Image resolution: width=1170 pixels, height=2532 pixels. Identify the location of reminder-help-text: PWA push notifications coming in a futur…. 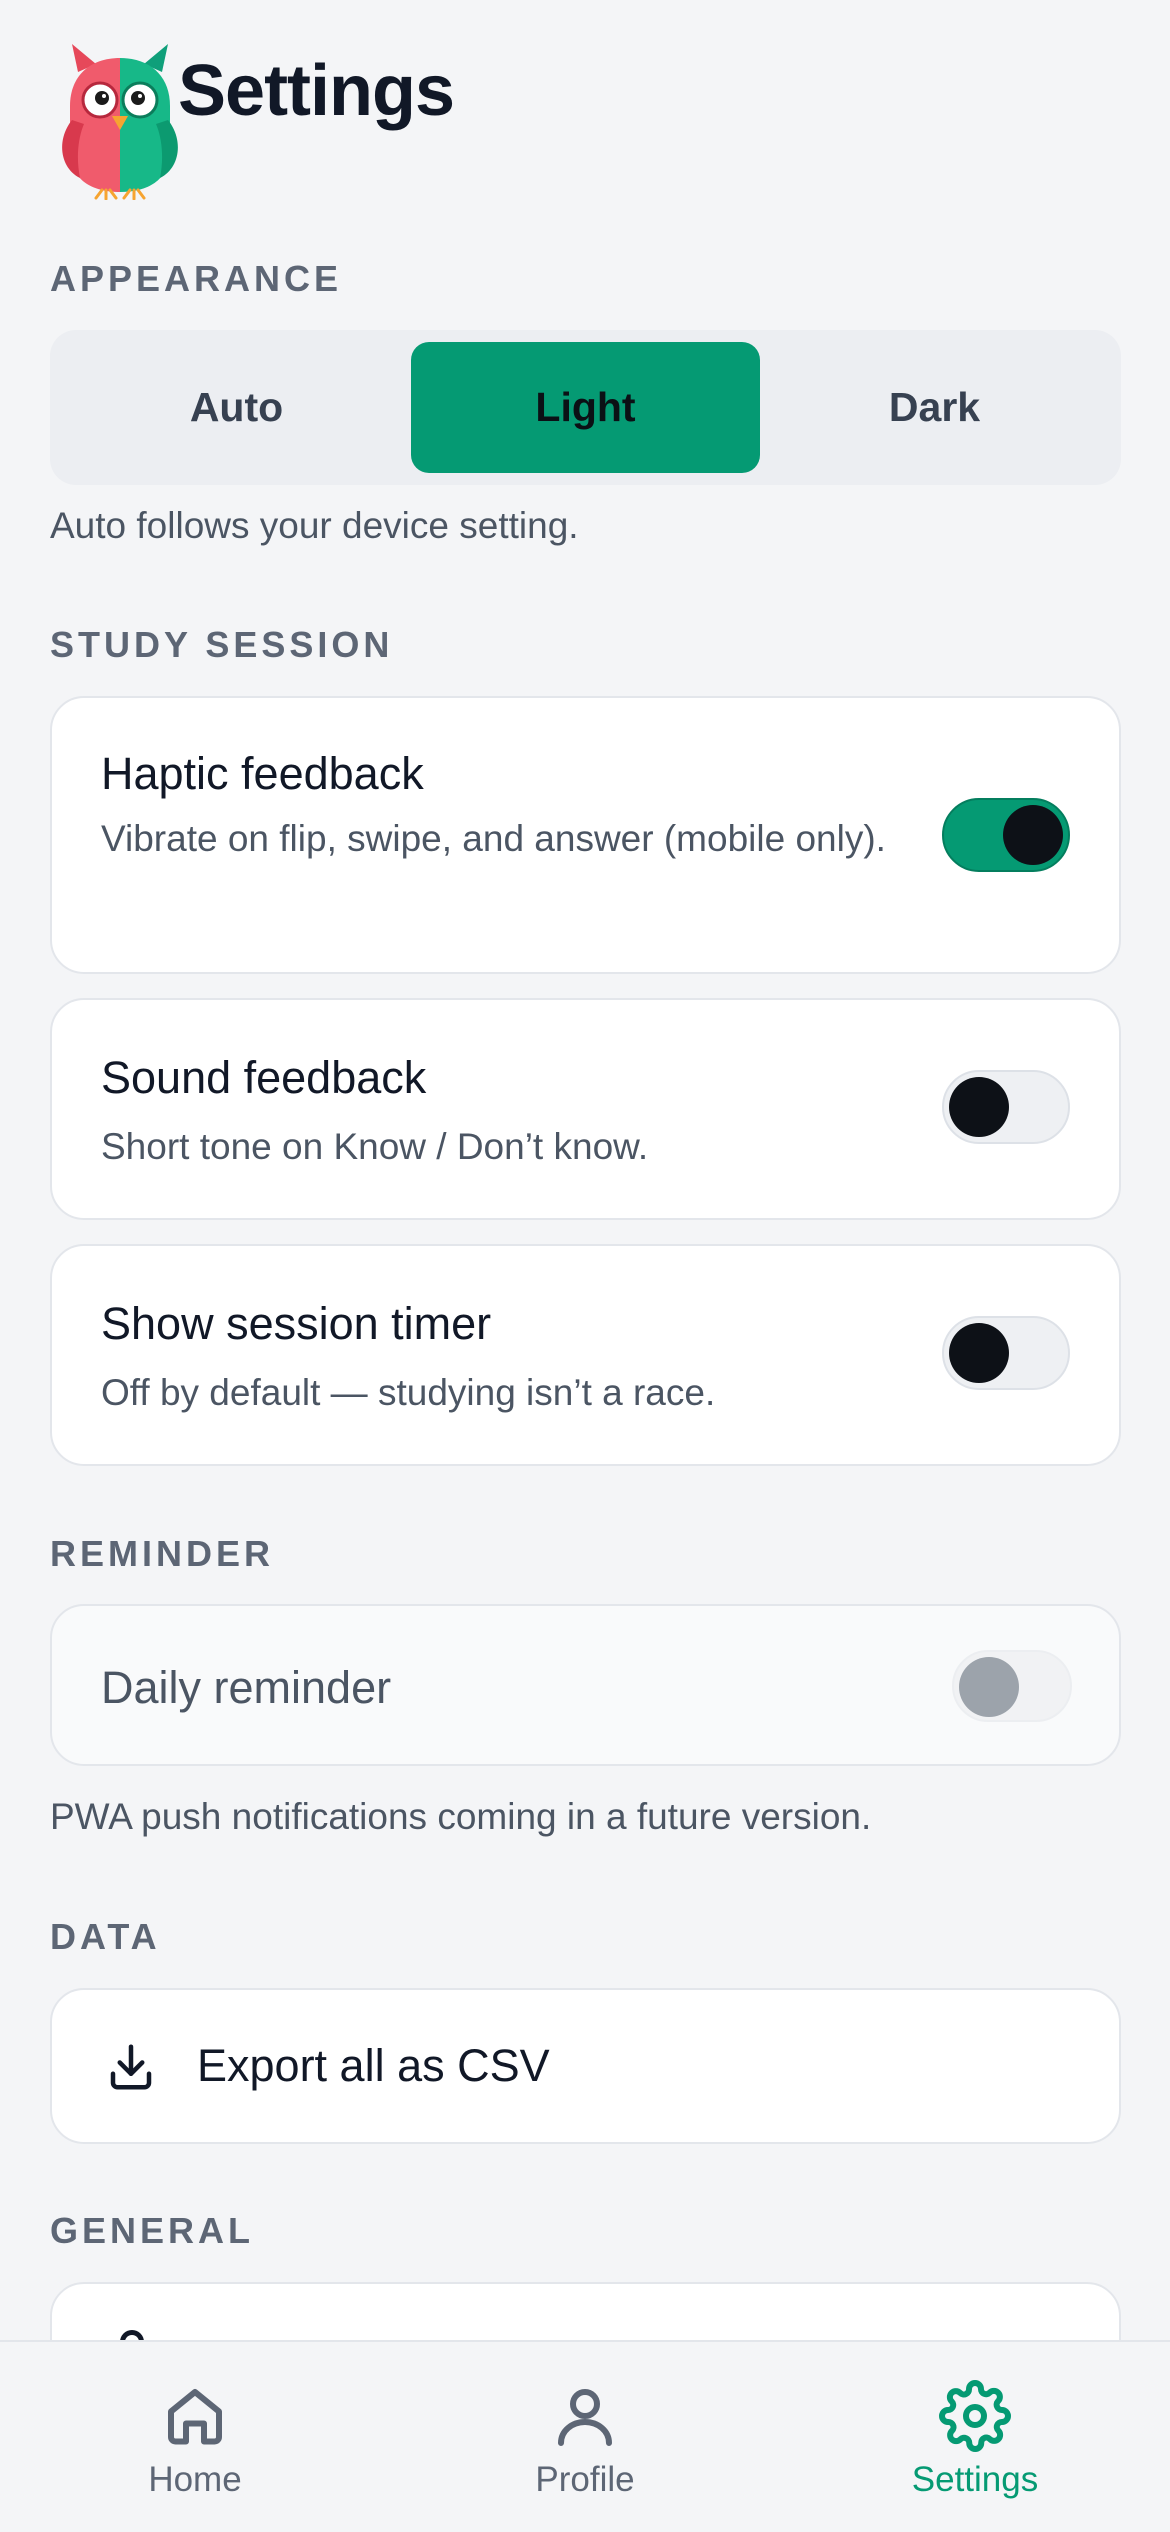
(461, 1816).